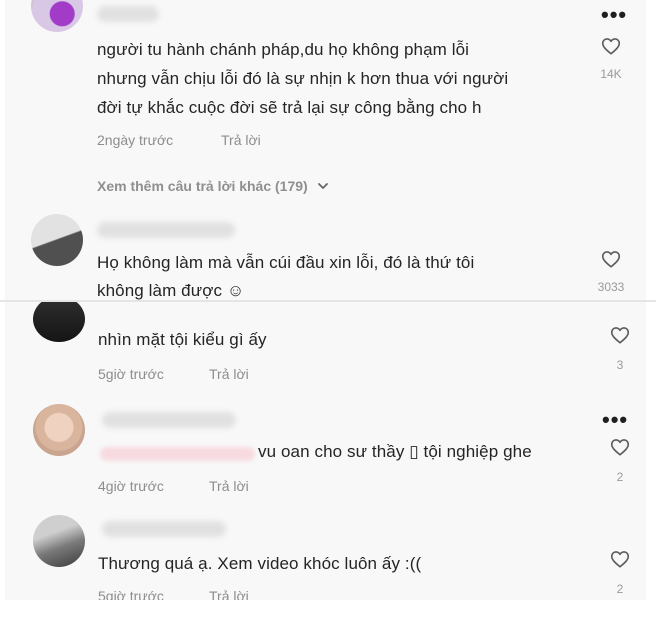  What do you see at coordinates (135, 140) in the screenshot?
I see `timestamp: 2ngày trước` at bounding box center [135, 140].